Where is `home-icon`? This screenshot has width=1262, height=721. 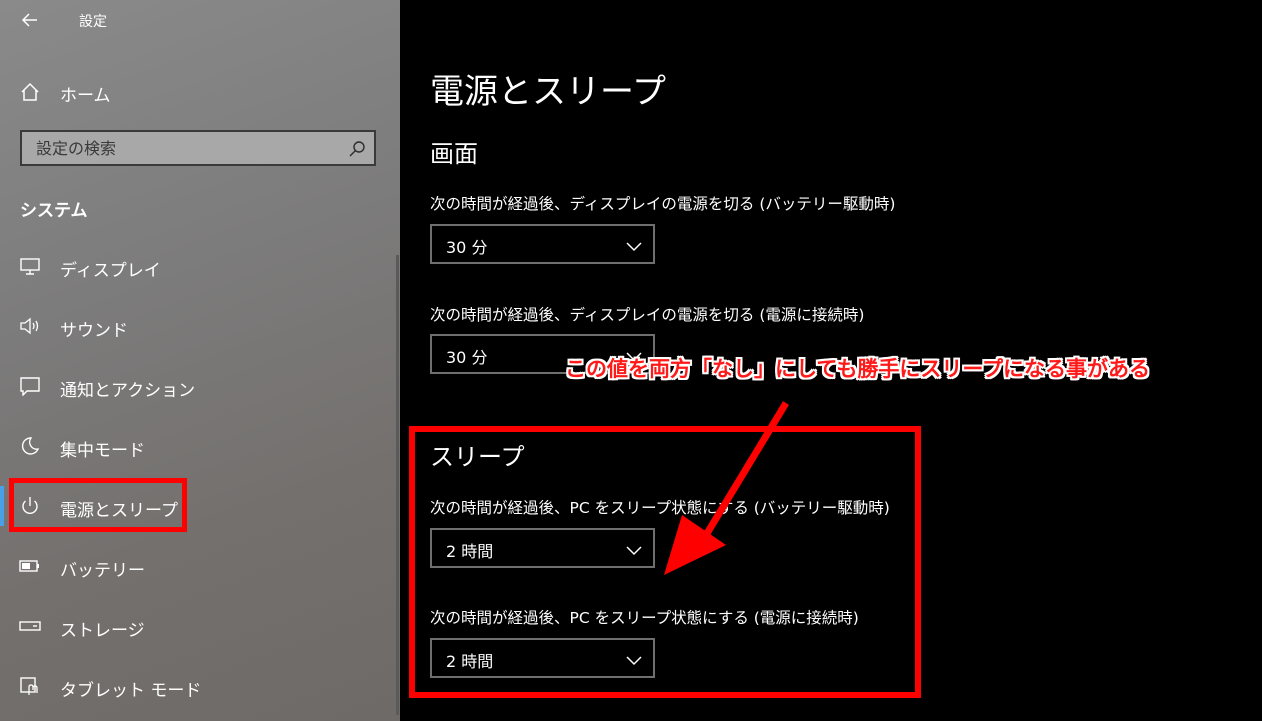
home-icon is located at coordinates (30, 92).